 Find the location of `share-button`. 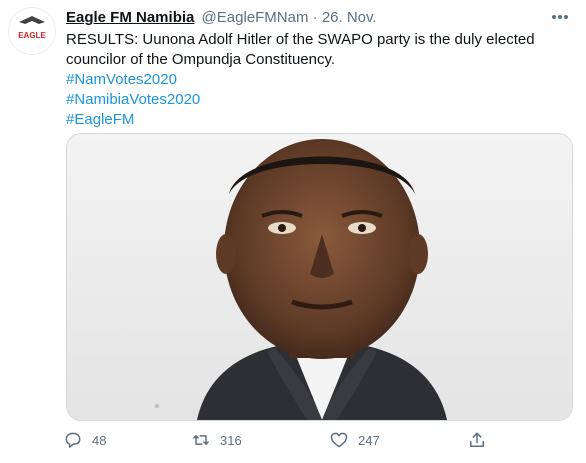

share-button is located at coordinates (477, 440).